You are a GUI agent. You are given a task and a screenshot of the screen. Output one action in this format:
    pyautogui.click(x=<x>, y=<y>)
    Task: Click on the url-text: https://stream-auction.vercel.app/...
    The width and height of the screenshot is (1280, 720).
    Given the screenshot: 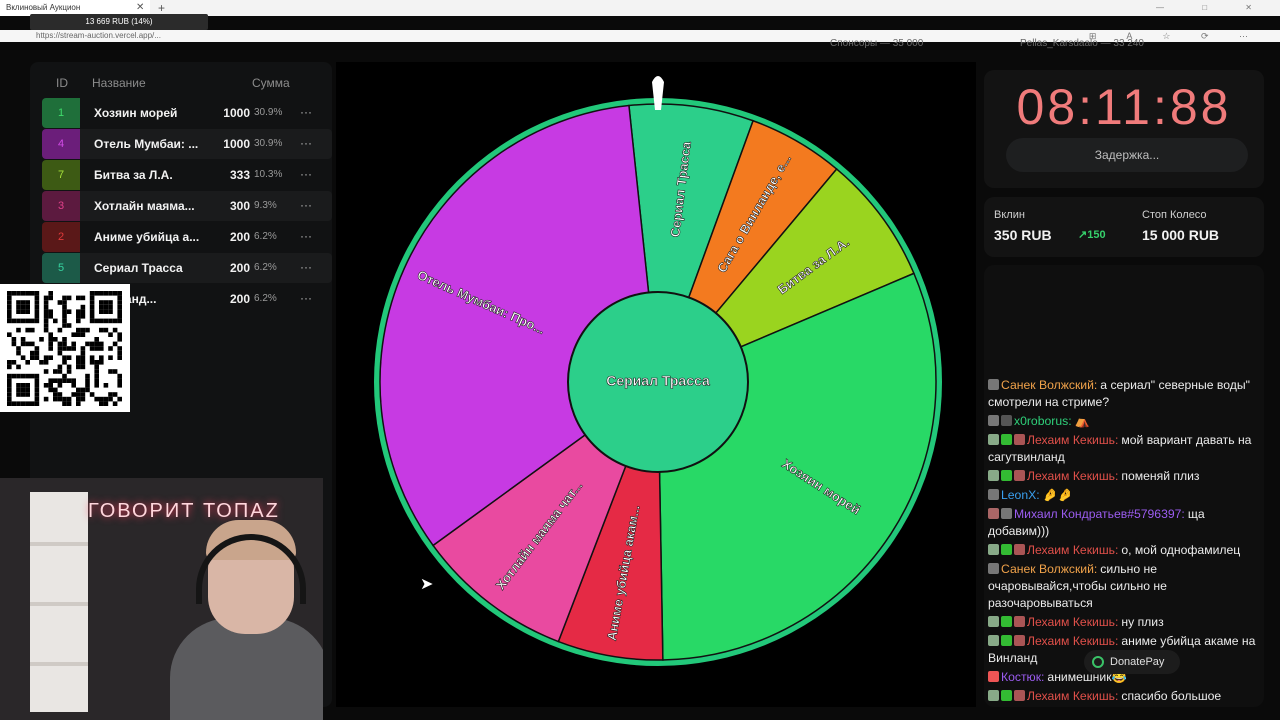 What is the action you would take?
    pyautogui.click(x=98, y=36)
    